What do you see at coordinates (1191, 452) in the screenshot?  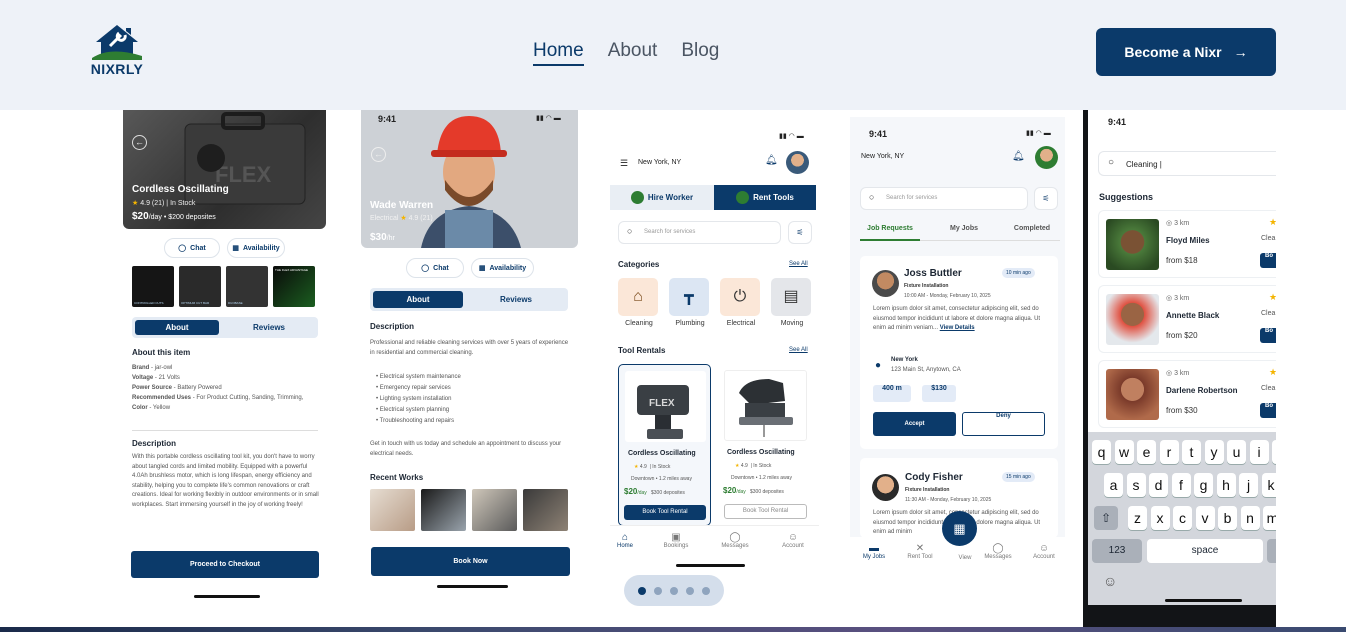 I see `key-t: t` at bounding box center [1191, 452].